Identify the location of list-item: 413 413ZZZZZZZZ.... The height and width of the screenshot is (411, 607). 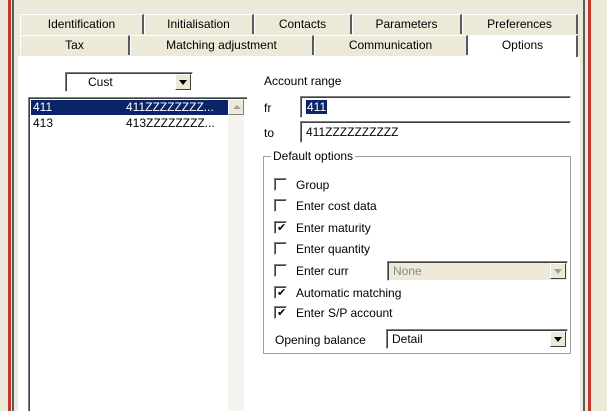
(130, 123).